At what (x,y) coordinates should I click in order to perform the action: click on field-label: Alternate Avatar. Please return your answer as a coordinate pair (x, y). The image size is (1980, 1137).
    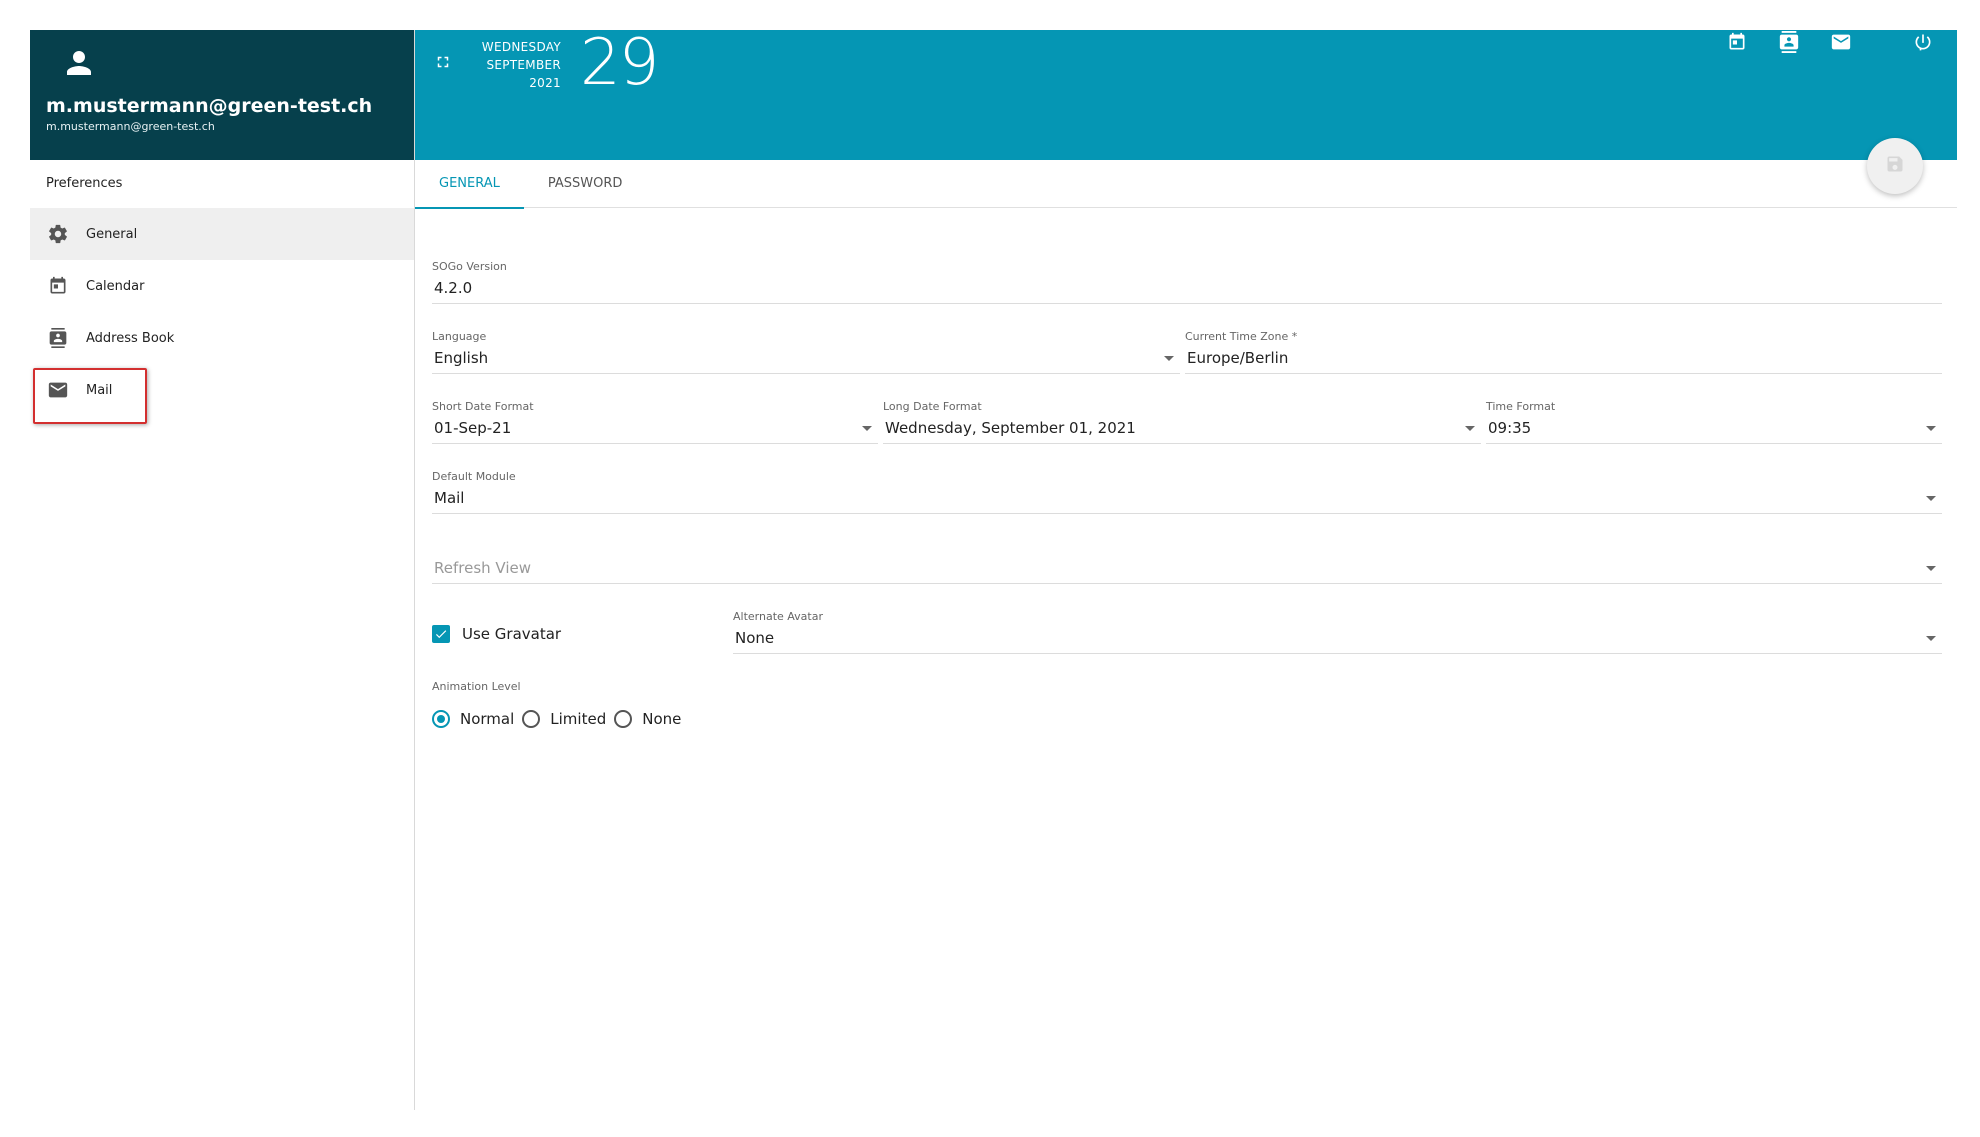
    Looking at the image, I should click on (778, 616).